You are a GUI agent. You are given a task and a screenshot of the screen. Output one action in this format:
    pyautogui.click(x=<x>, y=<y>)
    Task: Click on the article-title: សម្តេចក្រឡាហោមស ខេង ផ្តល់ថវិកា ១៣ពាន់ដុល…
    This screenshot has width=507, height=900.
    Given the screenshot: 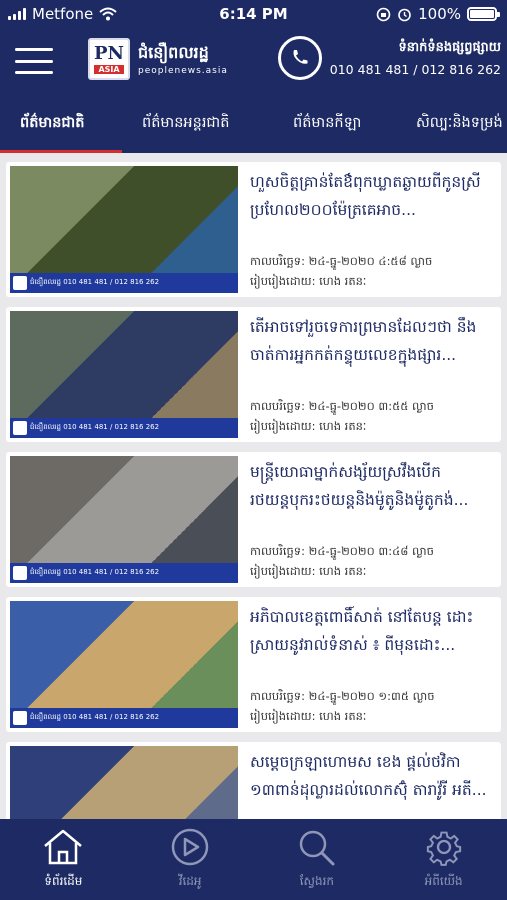 What is the action you would take?
    pyautogui.click(x=372, y=776)
    